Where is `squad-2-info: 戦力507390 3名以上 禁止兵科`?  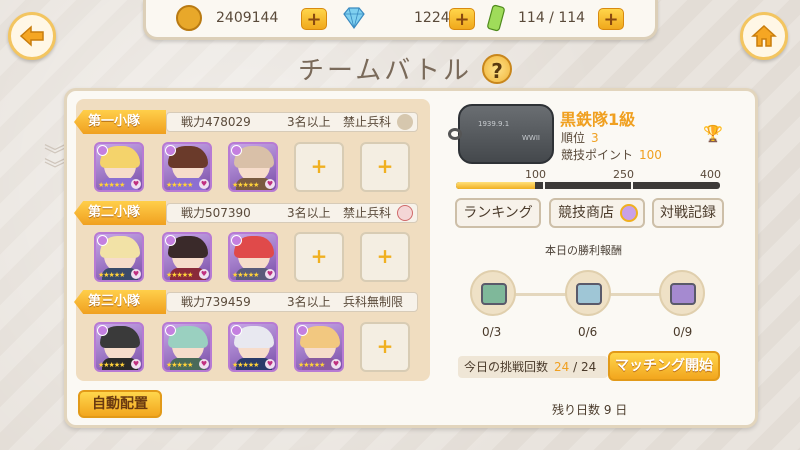 squad-2-info: 戦力507390 3名以上 禁止兵科 is located at coordinates (292, 213).